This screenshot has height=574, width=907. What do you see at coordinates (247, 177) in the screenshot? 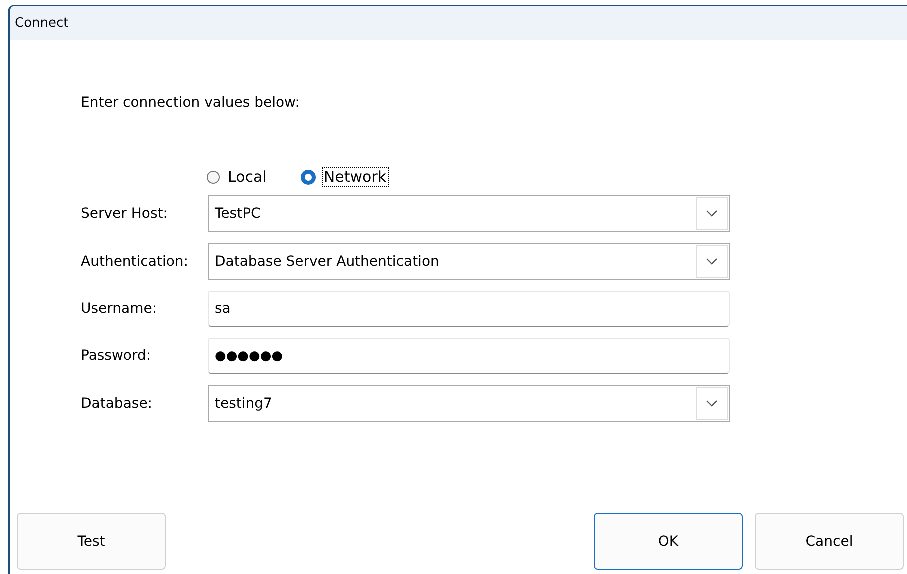
I see `radio-label: Local` at bounding box center [247, 177].